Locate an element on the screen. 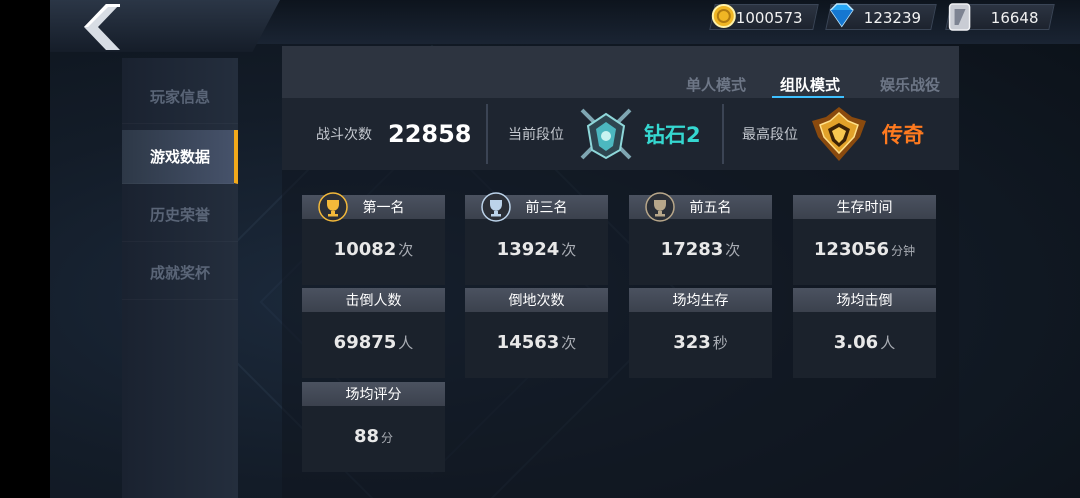 This screenshot has height=498, width=1080. stat-value-row: 69875 人 is located at coordinates (373, 342).